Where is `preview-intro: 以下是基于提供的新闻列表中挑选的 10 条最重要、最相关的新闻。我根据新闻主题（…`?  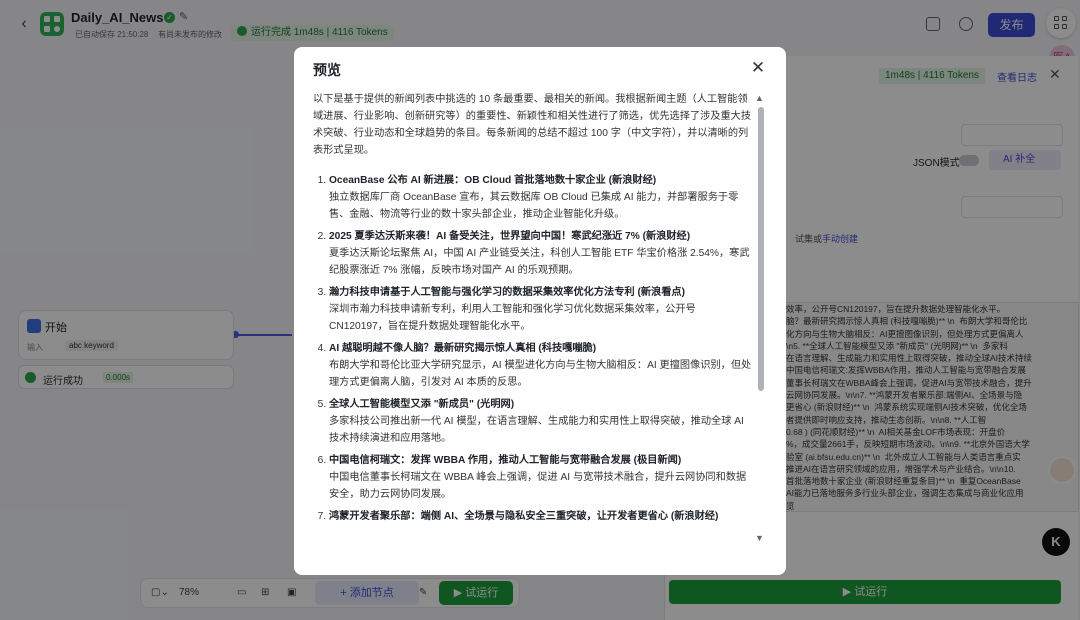
preview-intro: 以下是基于提供的新闻列表中挑选的 10 条最重要、最相关的新闻。我根据新闻主题（… is located at coordinates (532, 125).